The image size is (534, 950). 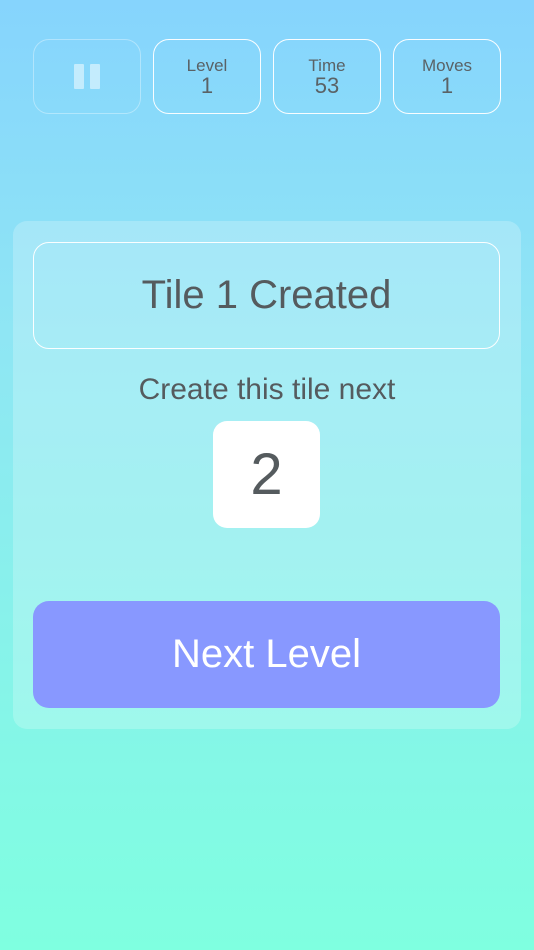 I want to click on time-value: 53, so click(x=327, y=85).